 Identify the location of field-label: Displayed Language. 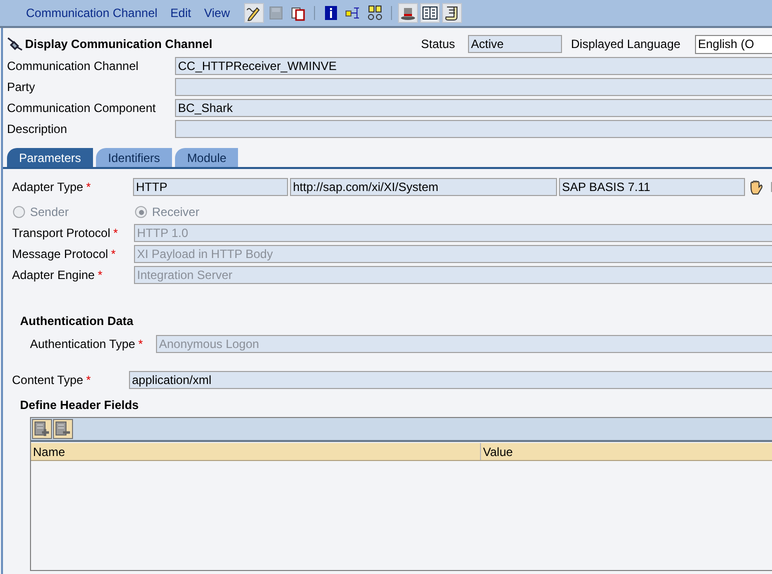
(626, 44).